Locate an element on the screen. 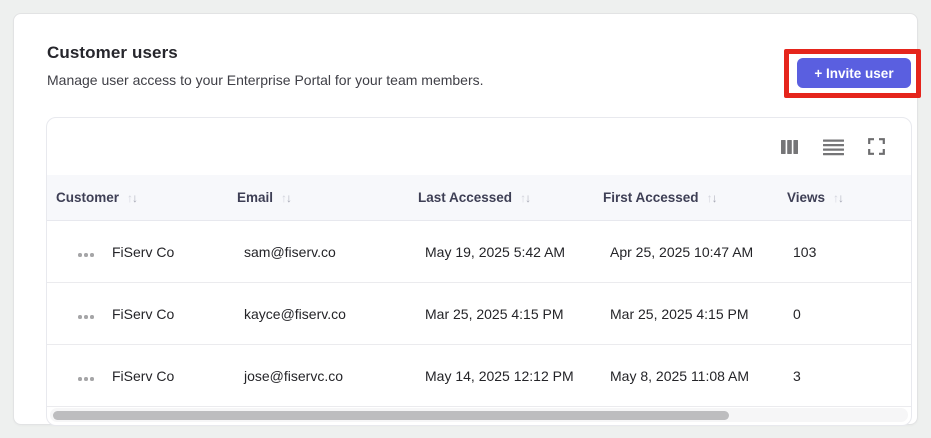 The image size is (931, 438). invite-user-button: + Invite user is located at coordinates (854, 73).